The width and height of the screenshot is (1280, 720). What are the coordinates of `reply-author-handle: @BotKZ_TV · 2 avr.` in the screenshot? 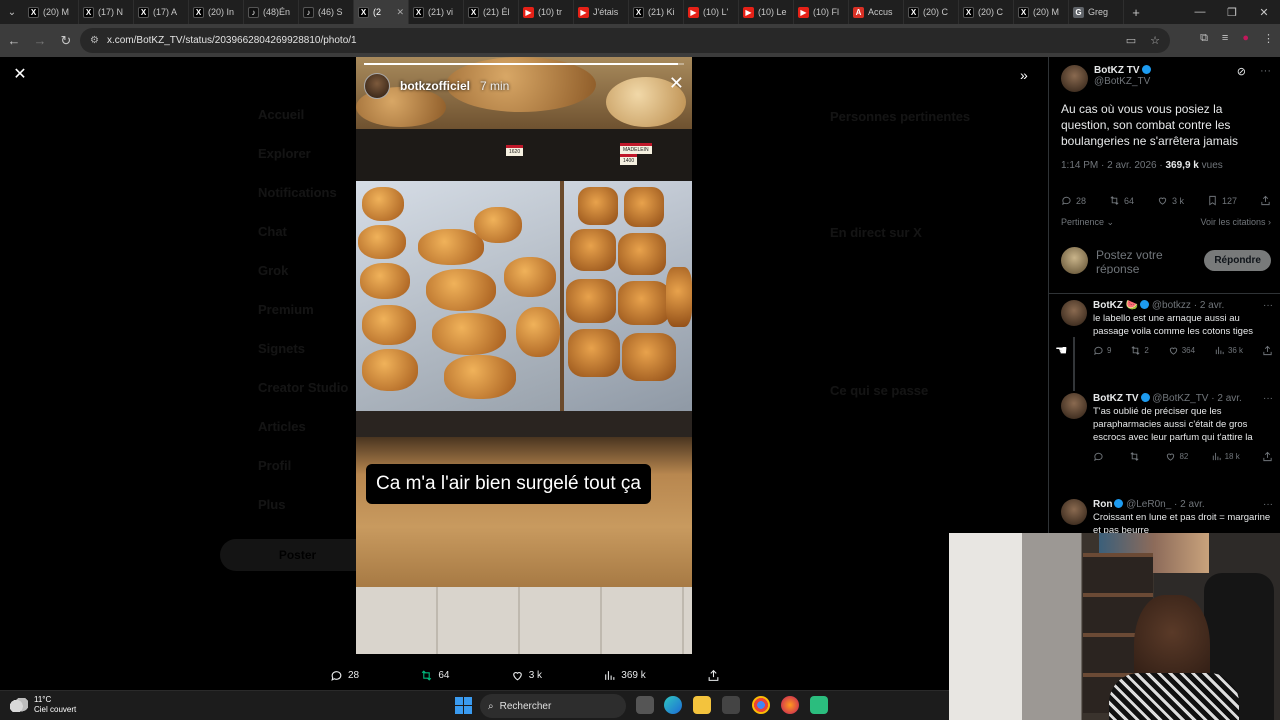 It's located at (1197, 398).